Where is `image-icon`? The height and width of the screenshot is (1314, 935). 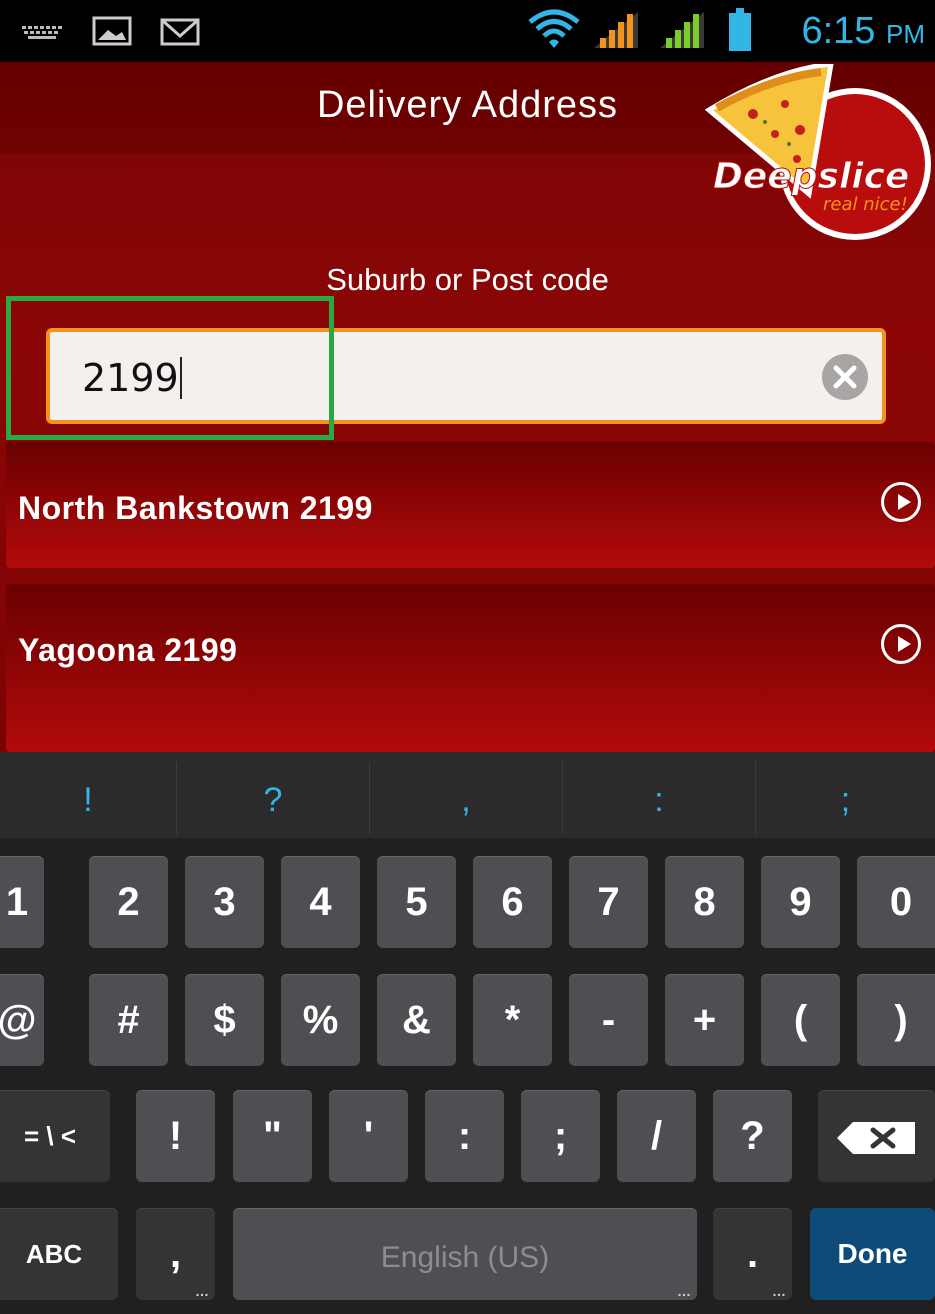 image-icon is located at coordinates (112, 33).